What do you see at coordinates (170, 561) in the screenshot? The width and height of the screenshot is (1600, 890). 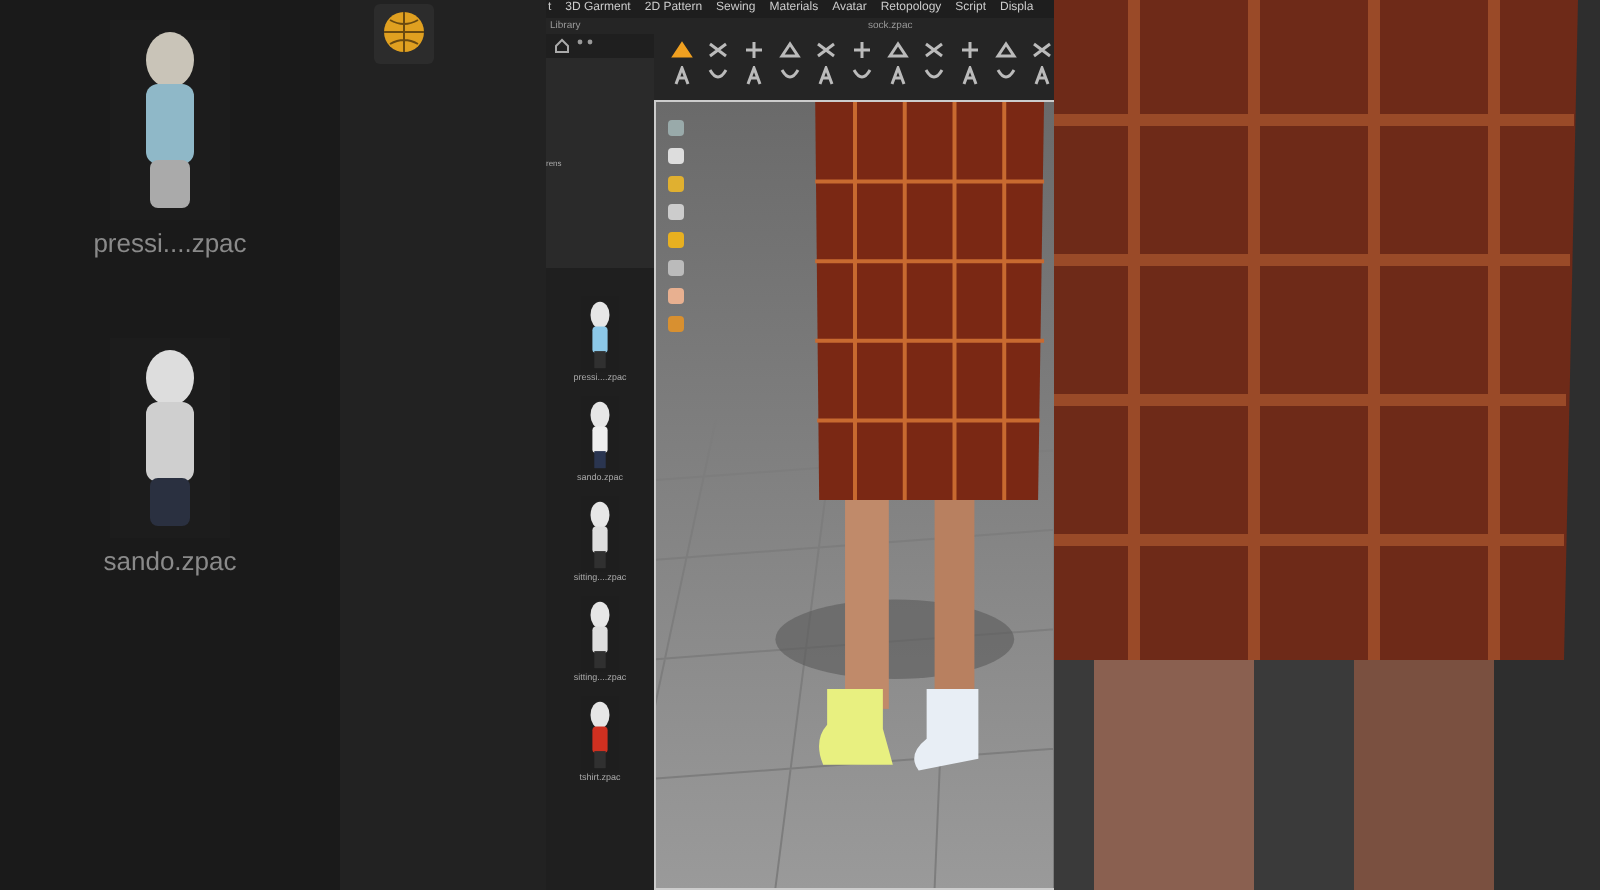 I see `file-label: sando.zpac` at bounding box center [170, 561].